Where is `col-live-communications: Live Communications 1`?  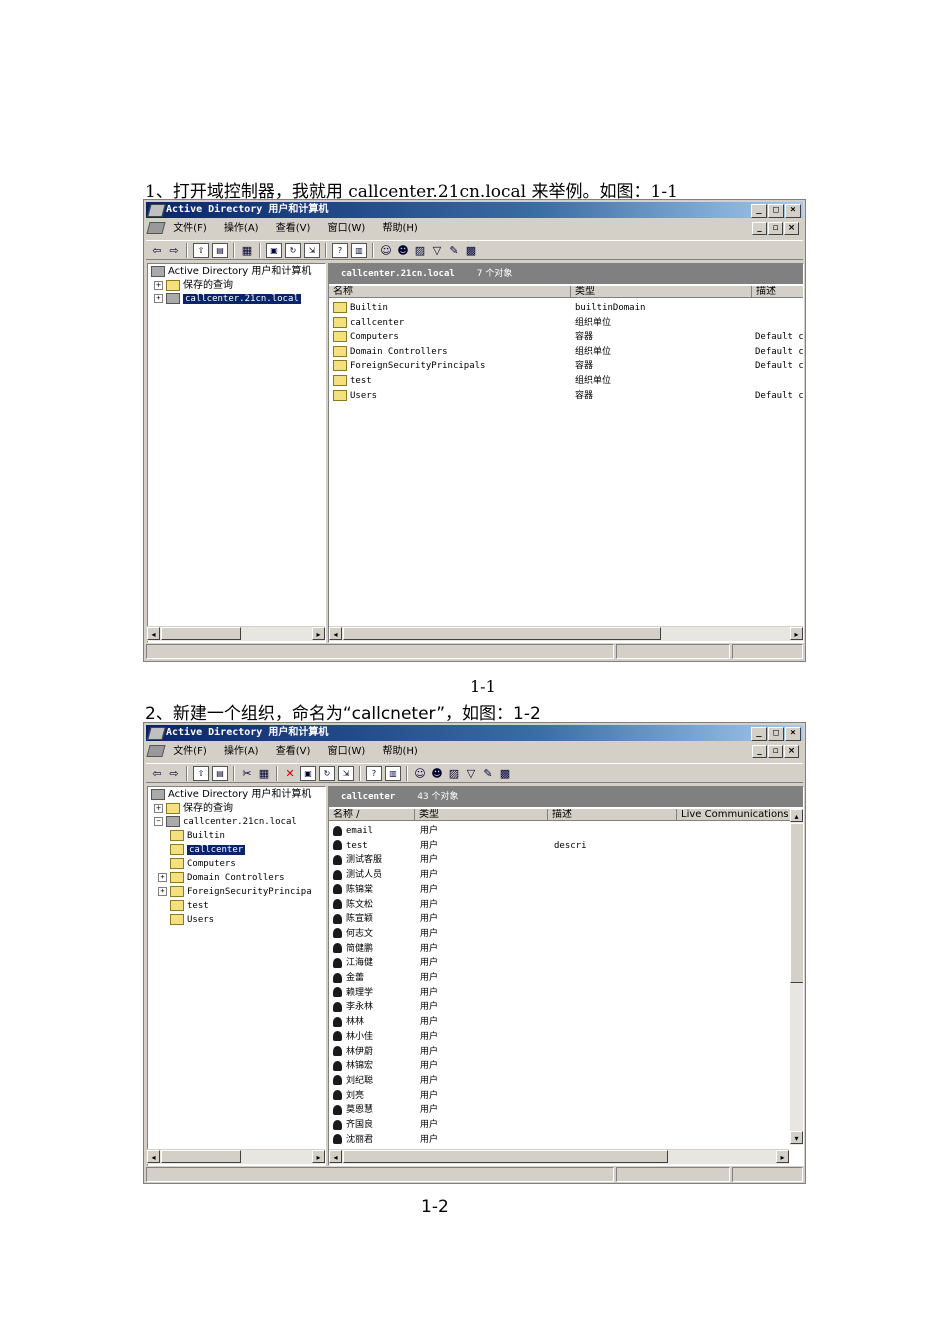
col-live-communications: Live Communications 1 is located at coordinates (734, 815).